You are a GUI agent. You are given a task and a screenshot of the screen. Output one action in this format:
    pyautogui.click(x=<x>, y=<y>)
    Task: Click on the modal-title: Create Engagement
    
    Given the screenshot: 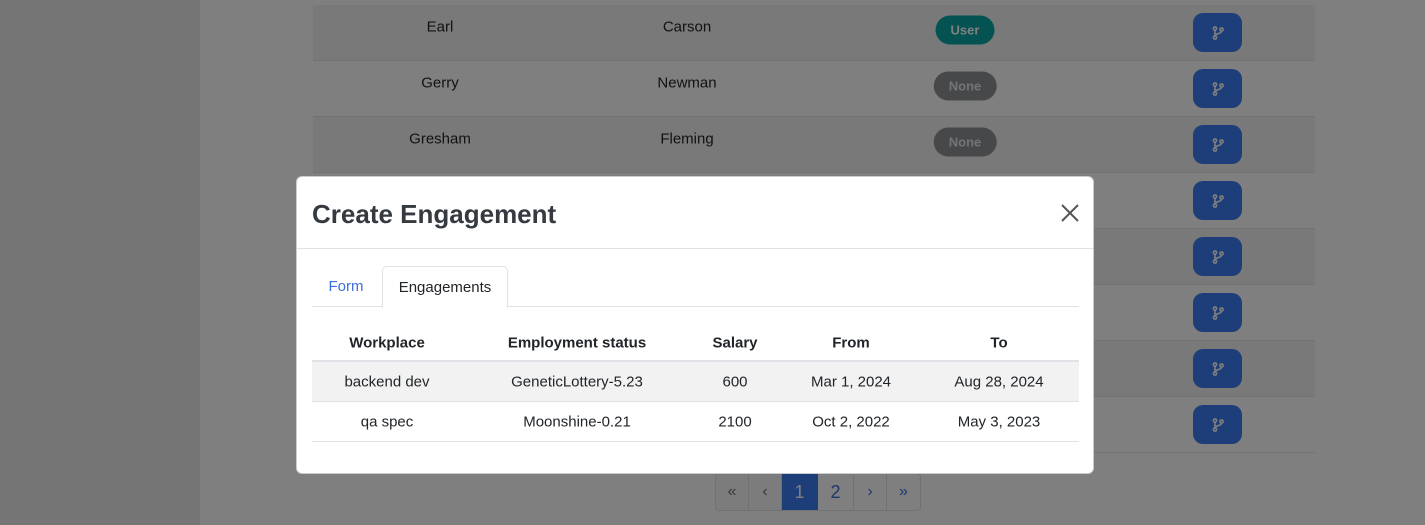 What is the action you would take?
    pyautogui.click(x=434, y=214)
    